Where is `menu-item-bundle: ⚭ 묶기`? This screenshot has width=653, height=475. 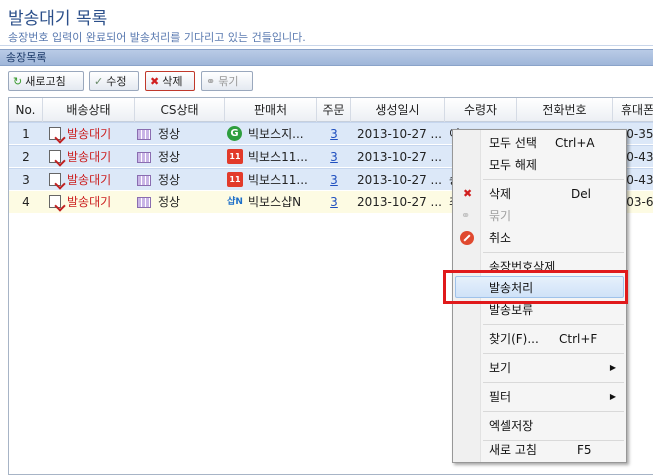
menu-item-bundle: ⚭ 묶기 is located at coordinates (539, 216).